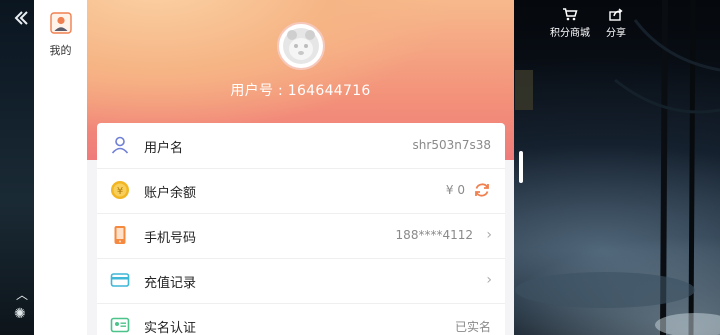 The width and height of the screenshot is (720, 335). Describe the element at coordinates (301, 191) in the screenshot. I see `row-balance: ¥ 账户余额 ¥ 0` at that location.